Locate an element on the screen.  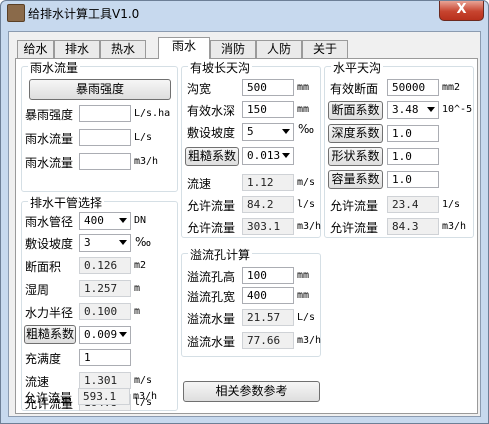
fill-ratio-label: 充满度 is located at coordinates (43, 359).